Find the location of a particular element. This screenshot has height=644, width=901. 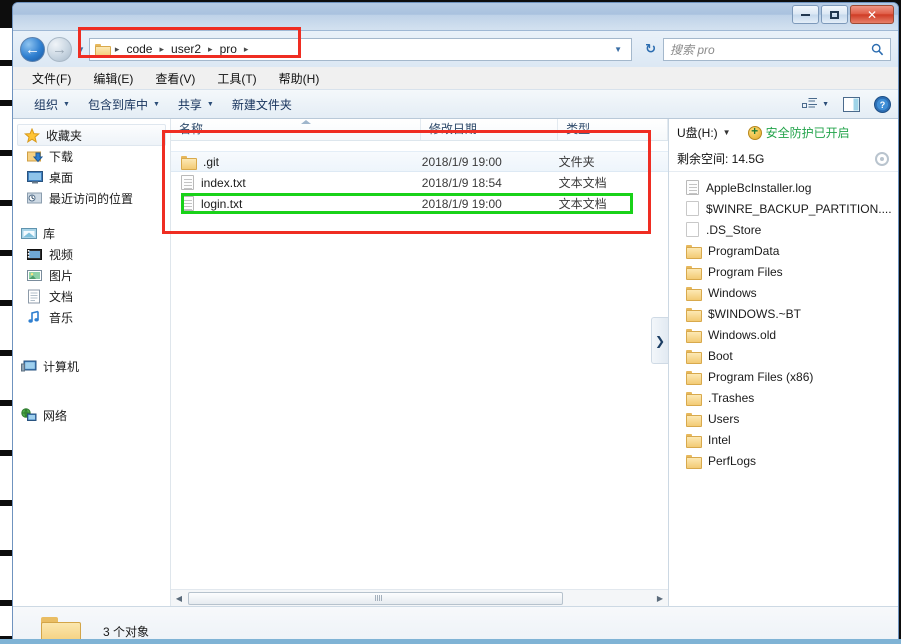

sort-ascending-icon is located at coordinates (306, 122).